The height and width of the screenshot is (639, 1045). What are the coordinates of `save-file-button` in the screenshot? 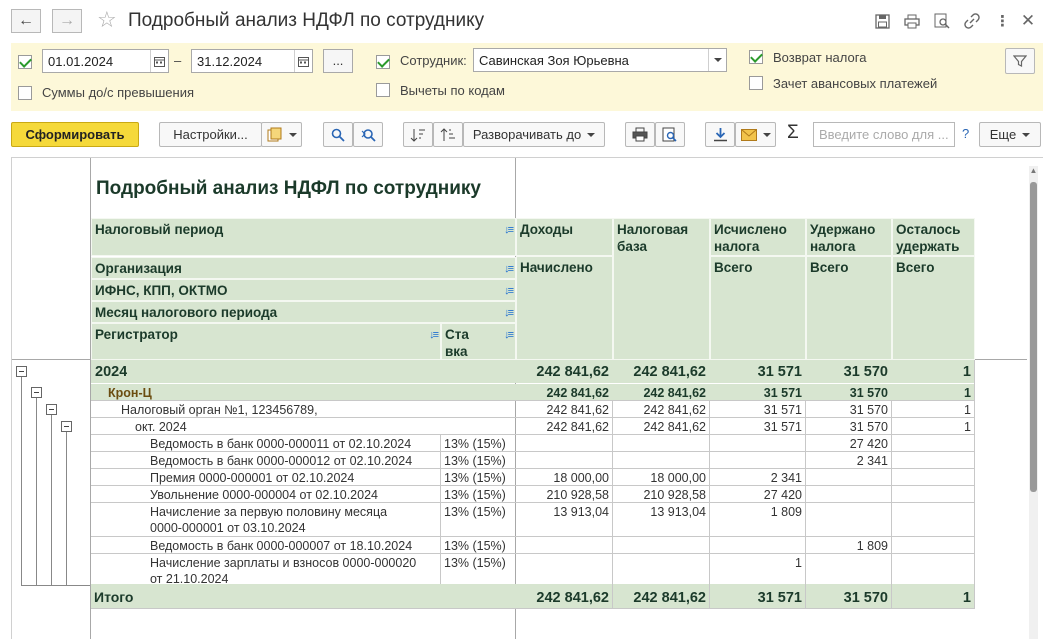 It's located at (720, 134).